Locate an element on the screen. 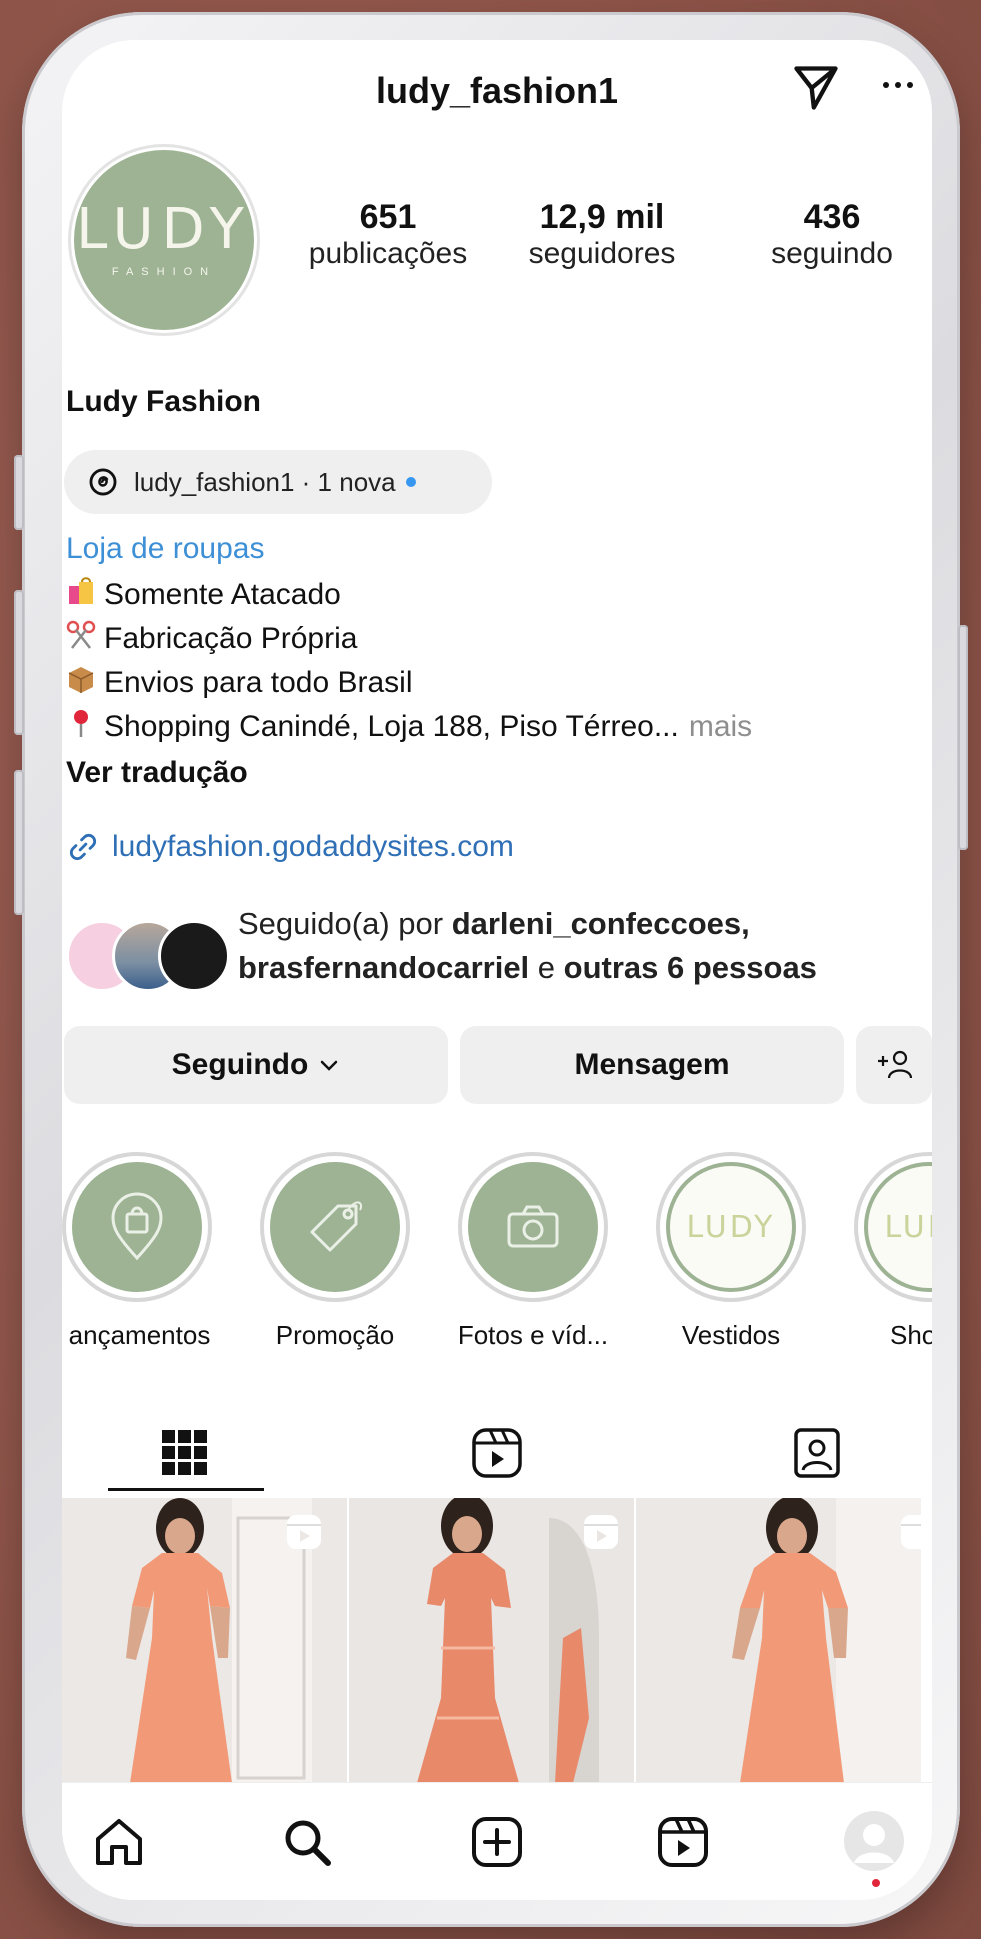 Image resolution: width=981 pixels, height=1939 pixels. bio-link-text: ludyfashion.godaddysites.com is located at coordinates (313, 846).